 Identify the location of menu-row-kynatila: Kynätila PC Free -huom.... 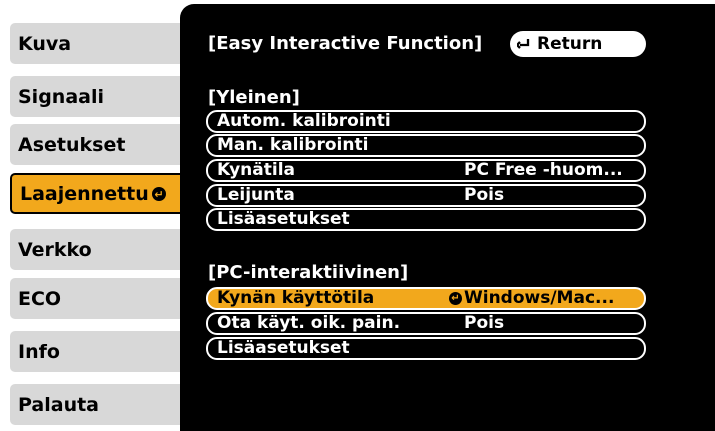
(426, 170).